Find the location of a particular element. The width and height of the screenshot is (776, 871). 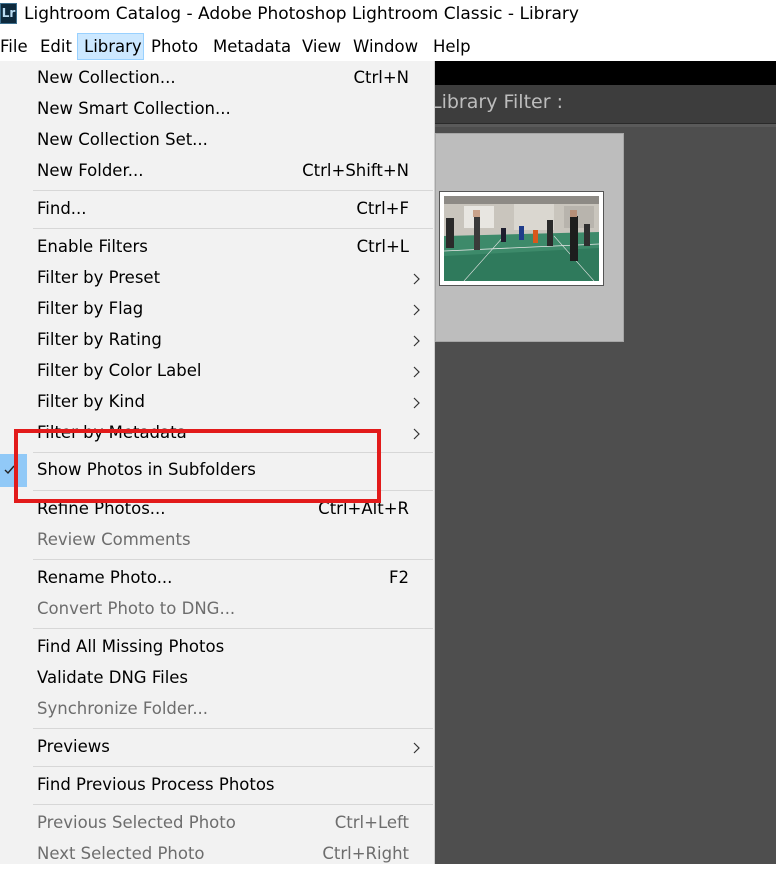

menu-item-shortcut: Ctrl+Shift+N is located at coordinates (355, 170).